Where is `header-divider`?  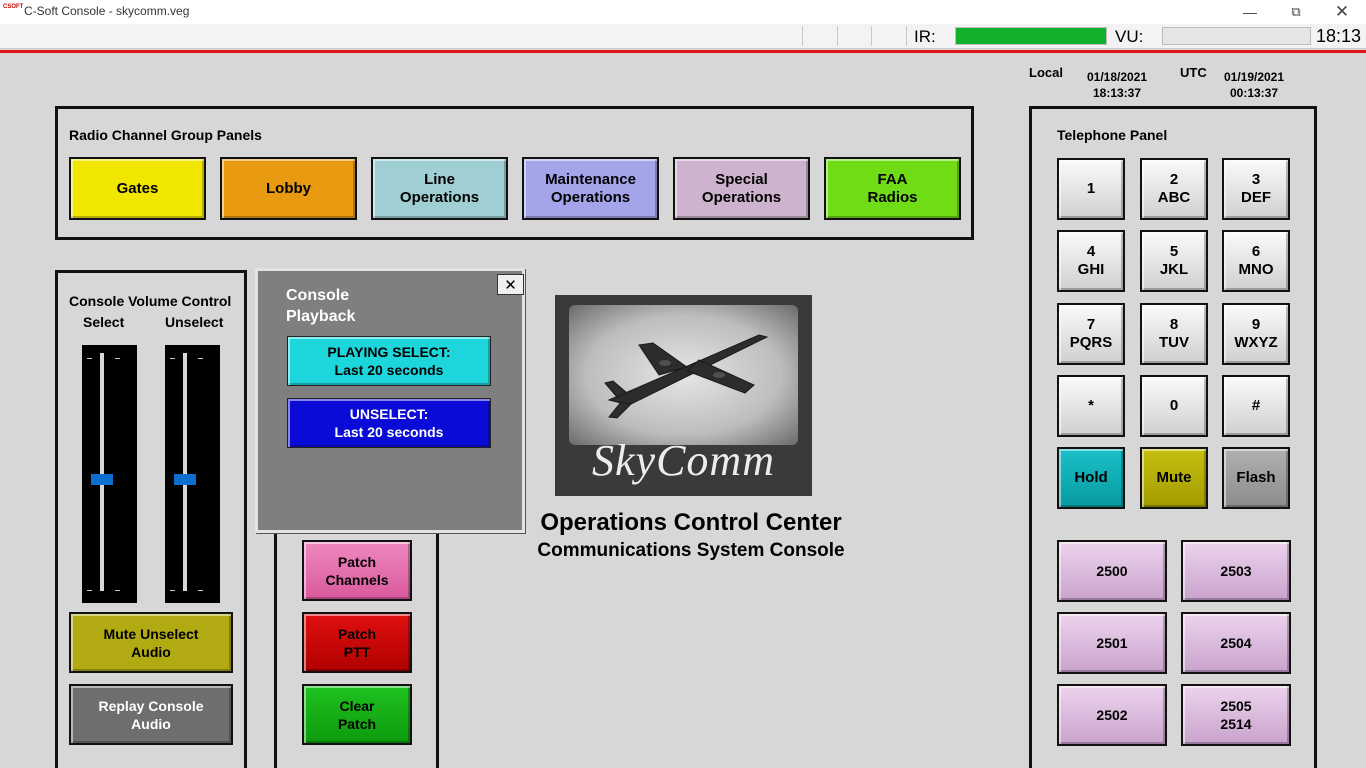
header-divider is located at coordinates (683, 51).